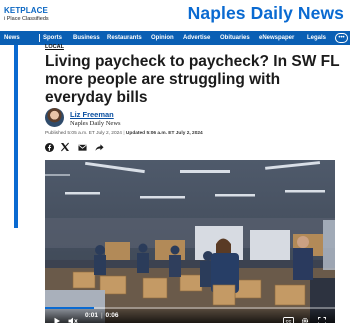  What do you see at coordinates (26, 19) in the screenshot?
I see `marketplace-subtitle: i Place Classifieds` at bounding box center [26, 19].